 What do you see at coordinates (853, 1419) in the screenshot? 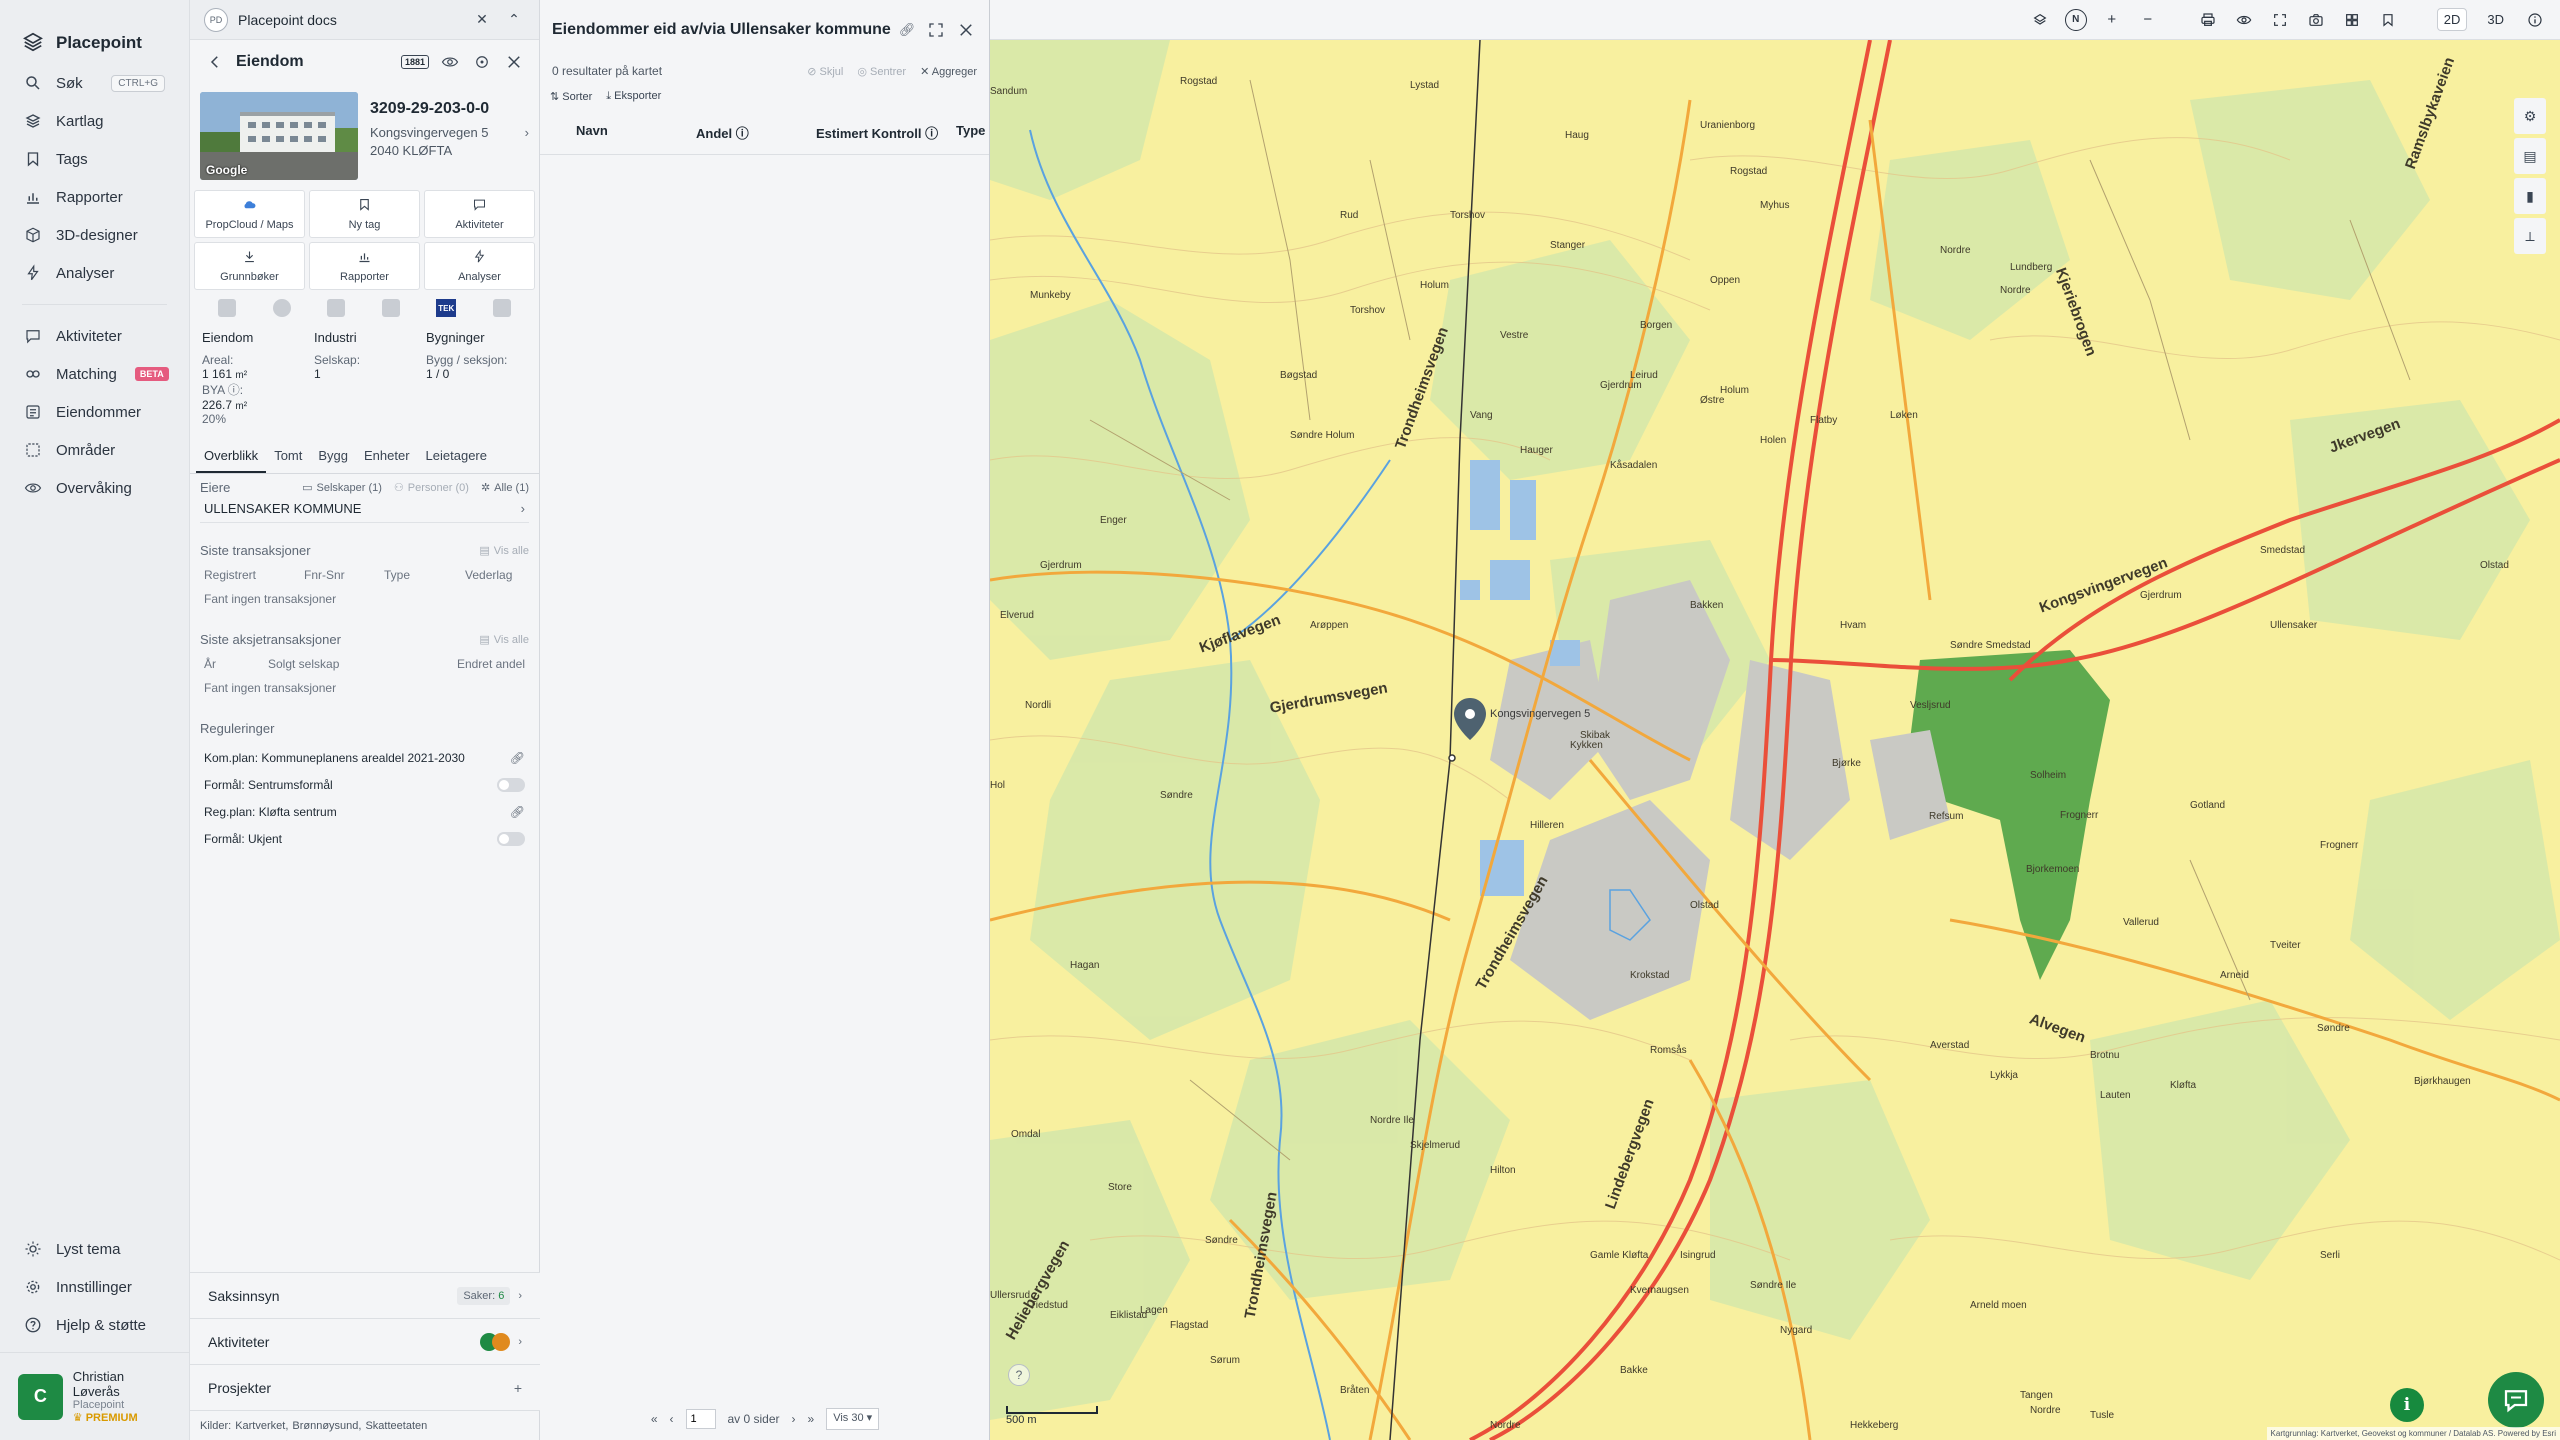
I see `per-page-select: Vis 30 ▾` at bounding box center [853, 1419].